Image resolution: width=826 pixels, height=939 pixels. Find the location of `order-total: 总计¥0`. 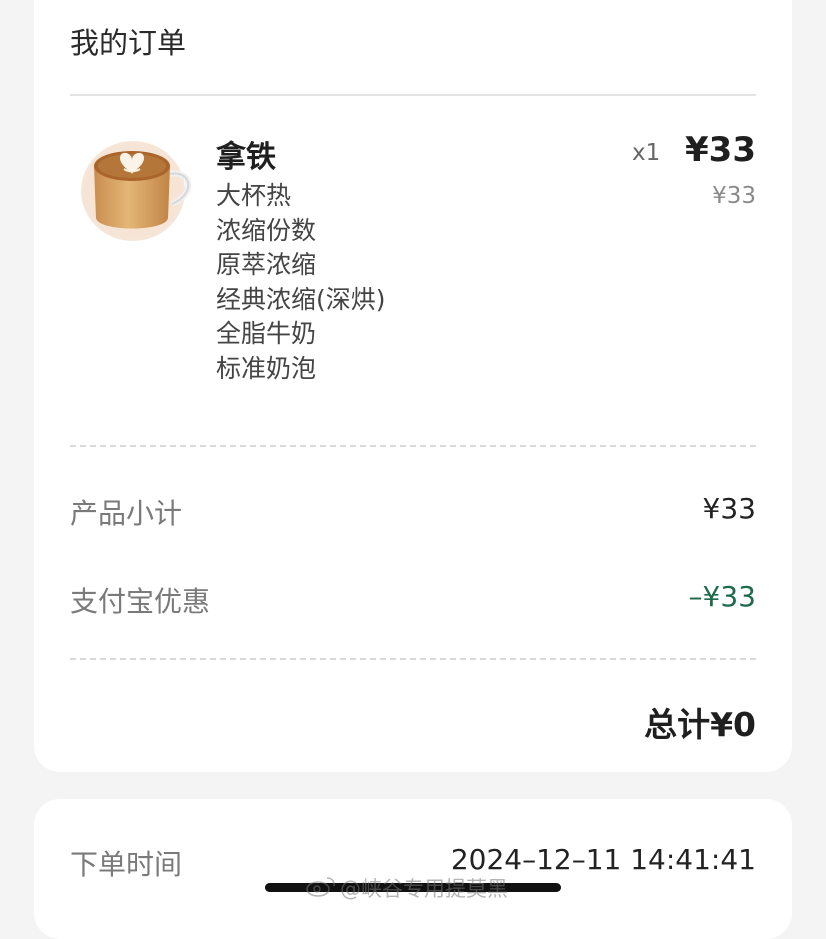

order-total: 总计¥0 is located at coordinates (700, 724).